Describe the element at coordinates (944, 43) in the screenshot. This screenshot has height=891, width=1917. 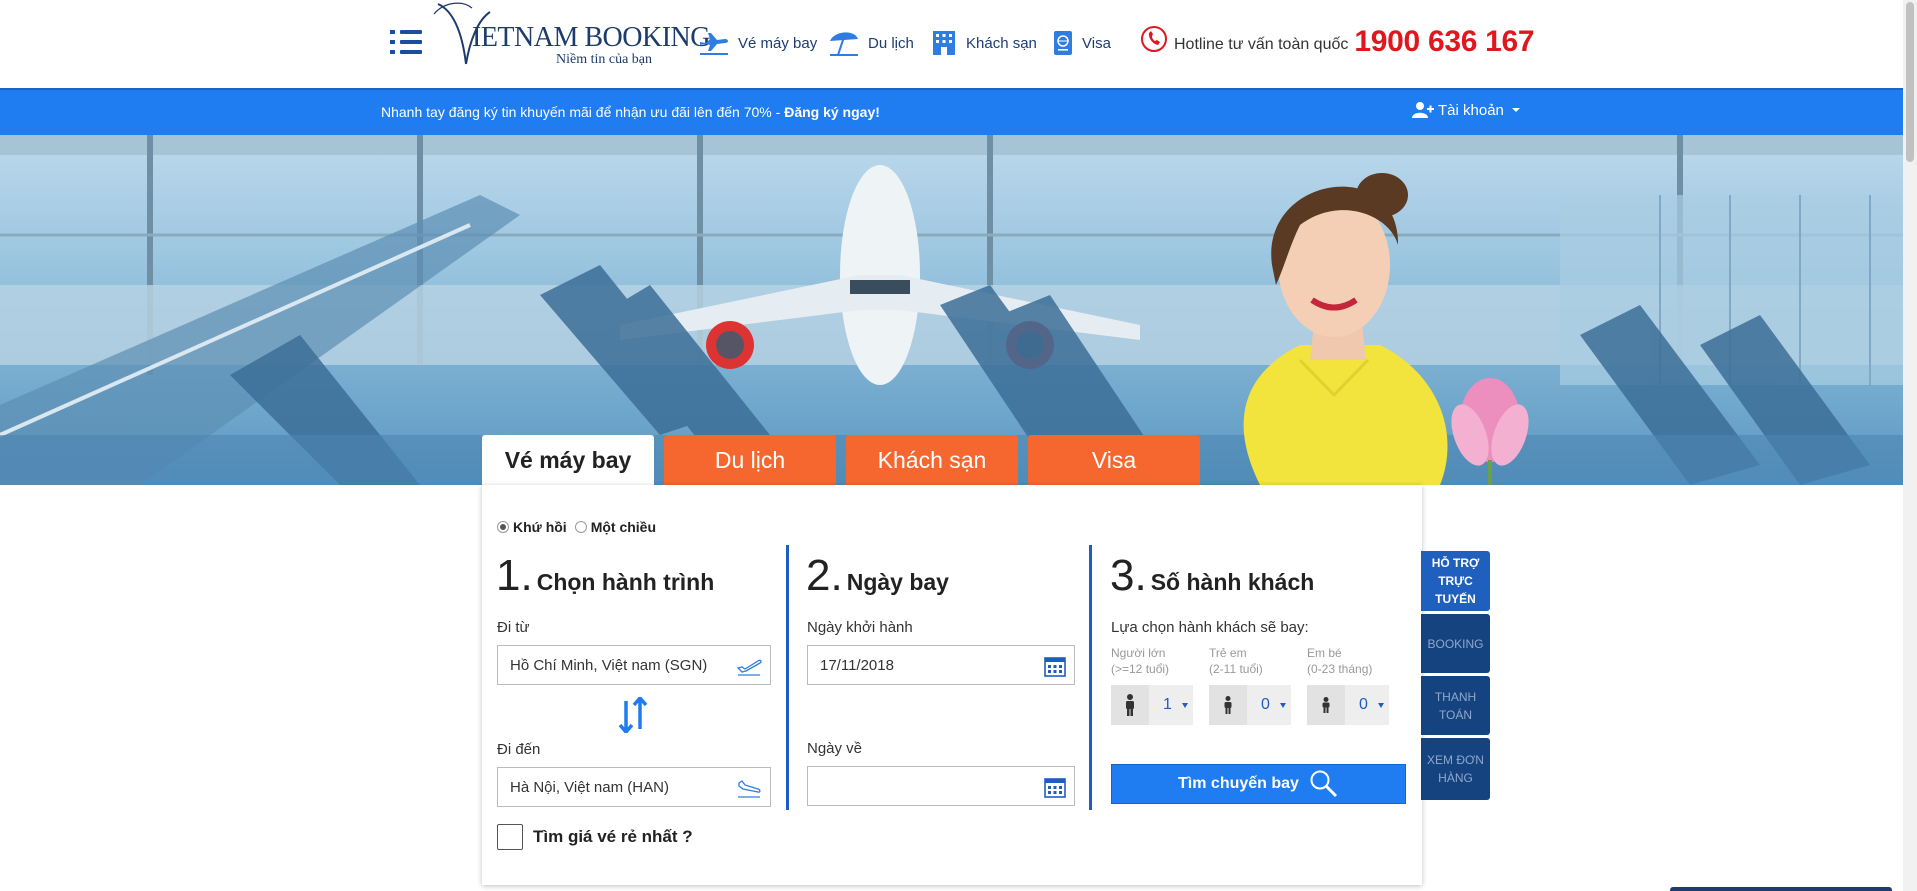
I see `hotel-icon` at that location.